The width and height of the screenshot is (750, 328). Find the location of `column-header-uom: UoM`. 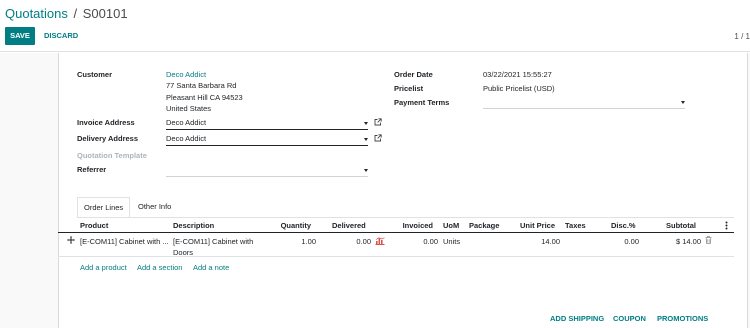

column-header-uom: UoM is located at coordinates (451, 225).